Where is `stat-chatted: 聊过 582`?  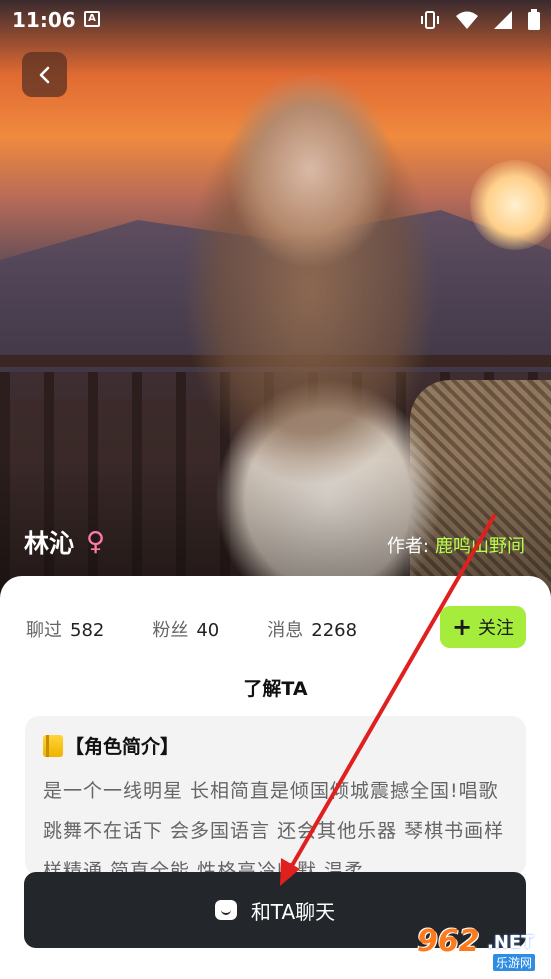
stat-chatted: 聊过 582 is located at coordinates (65, 629).